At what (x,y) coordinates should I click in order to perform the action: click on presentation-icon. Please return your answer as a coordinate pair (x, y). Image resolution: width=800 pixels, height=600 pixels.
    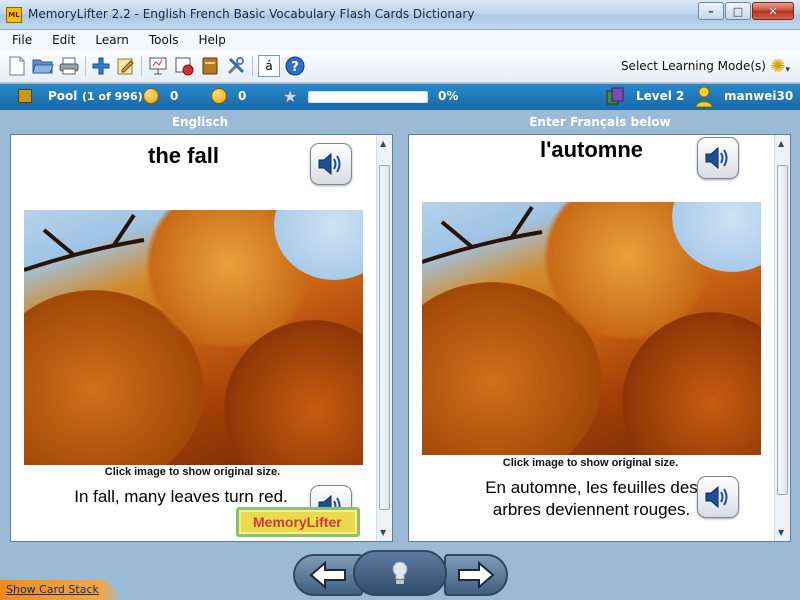
    Looking at the image, I should click on (158, 66).